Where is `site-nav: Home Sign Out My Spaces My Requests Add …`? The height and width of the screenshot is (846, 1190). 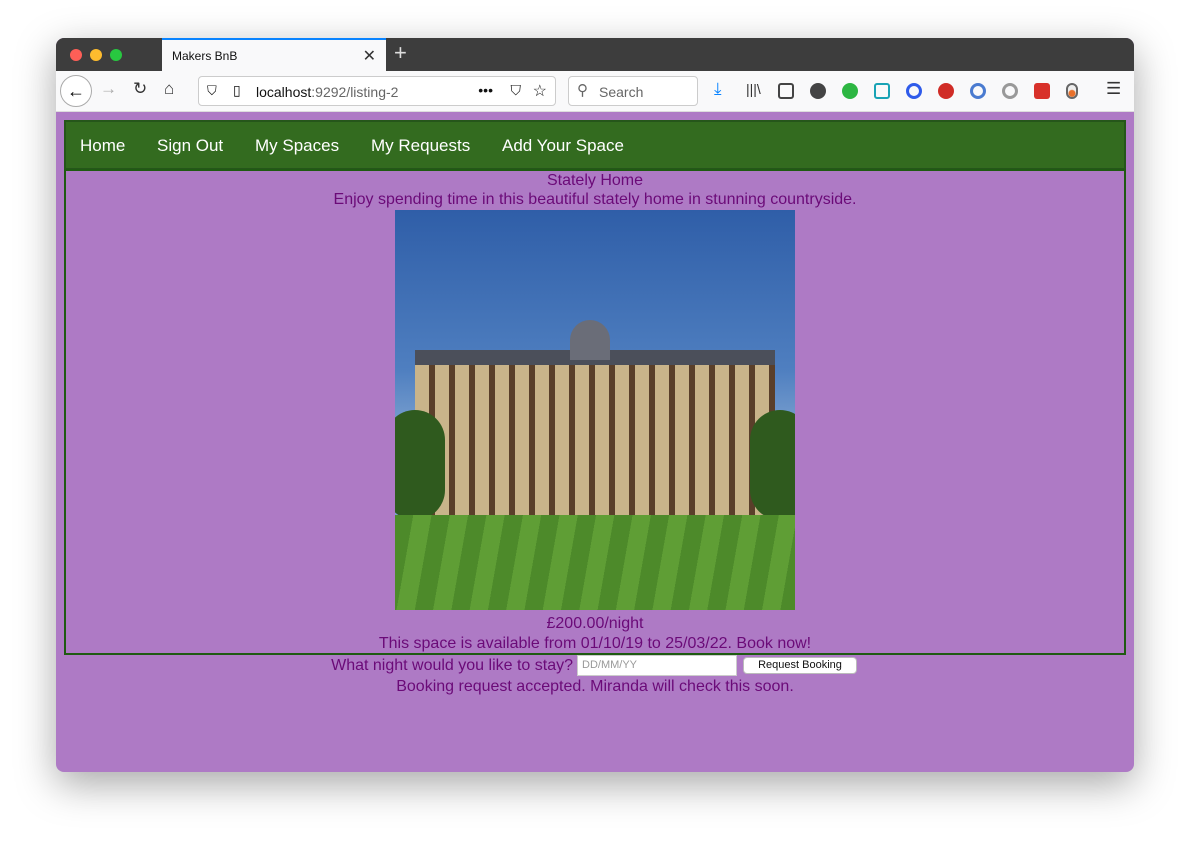
site-nav: Home Sign Out My Spaces My Requests Add … is located at coordinates (595, 145).